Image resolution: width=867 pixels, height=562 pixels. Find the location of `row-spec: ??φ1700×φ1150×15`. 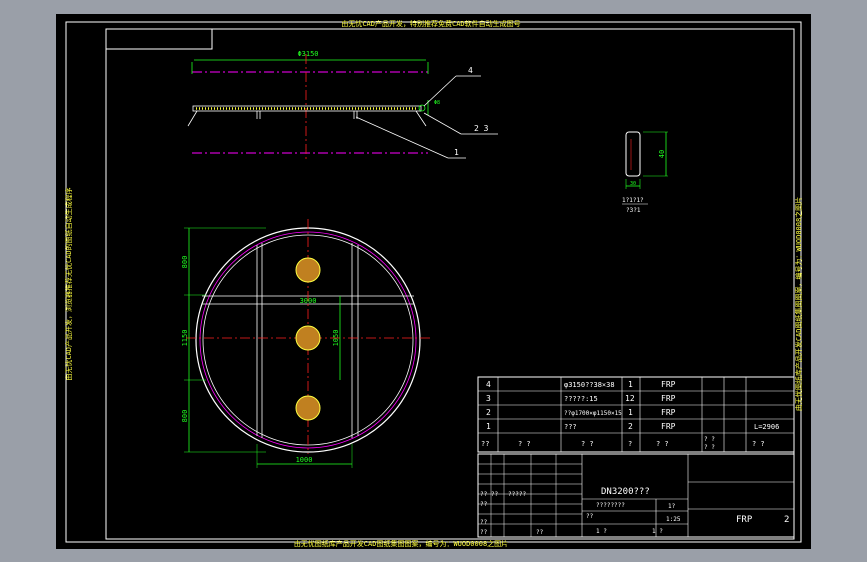

row-spec: ??φ1700×φ1150×15 is located at coordinates (593, 413).